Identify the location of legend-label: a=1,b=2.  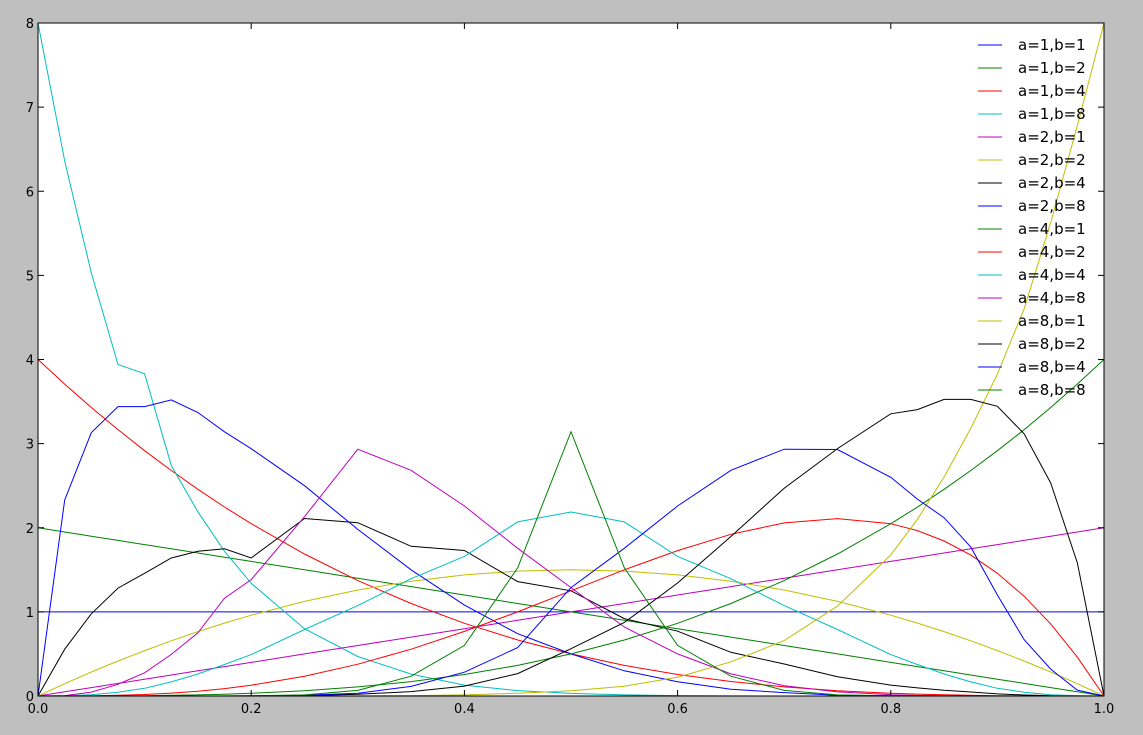
(1052, 68).